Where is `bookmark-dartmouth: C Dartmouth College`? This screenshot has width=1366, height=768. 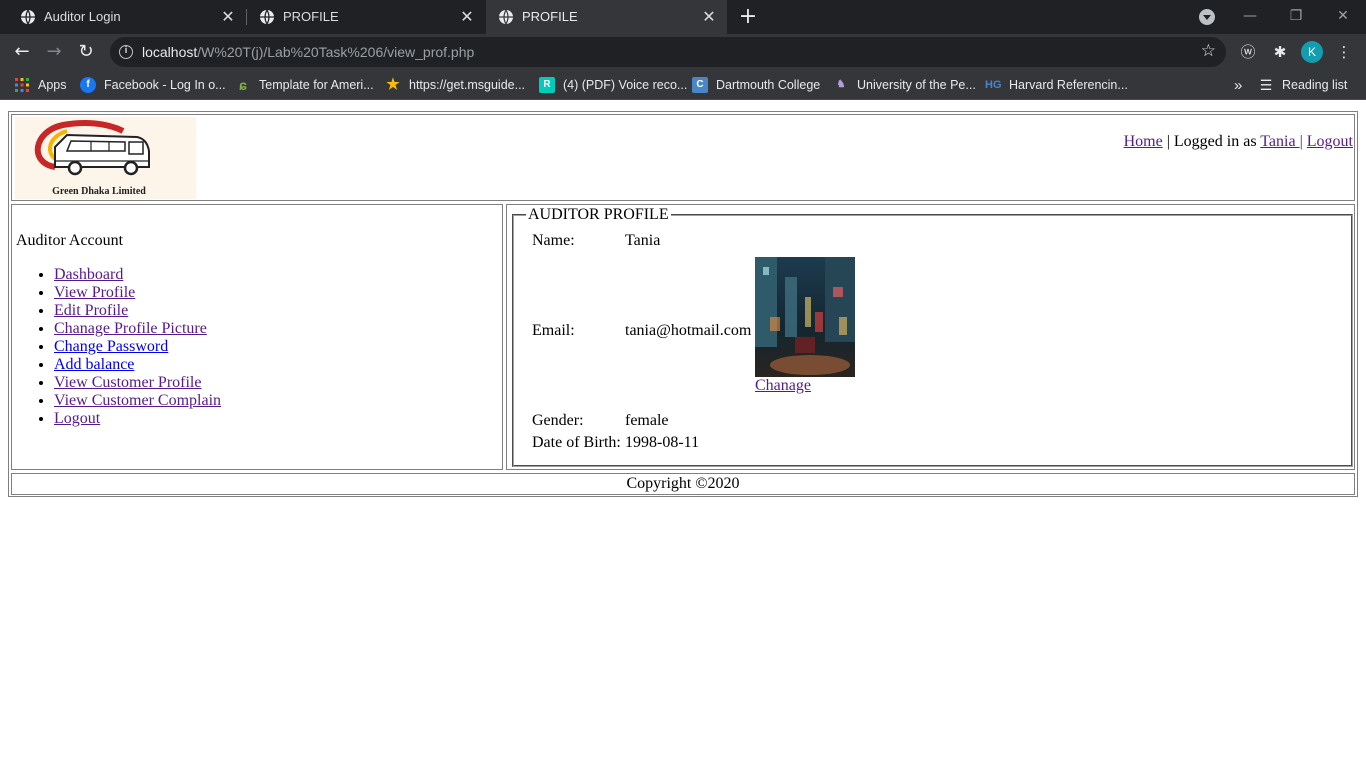
bookmark-dartmouth: C Dartmouth College is located at coordinates (756, 85).